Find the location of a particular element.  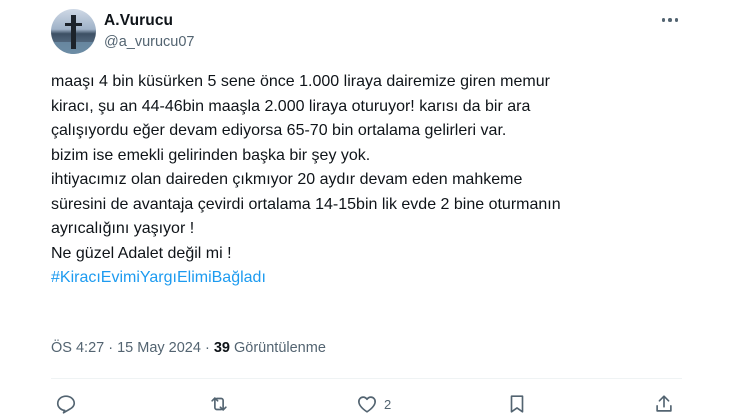

tweet-time: ÖS 4:27 is located at coordinates (77, 348).